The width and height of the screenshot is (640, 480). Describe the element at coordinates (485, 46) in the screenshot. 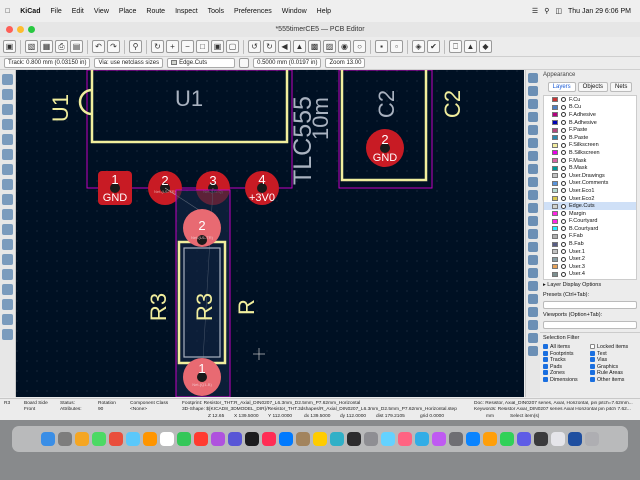

I see `plugin-icon: ◆` at that location.